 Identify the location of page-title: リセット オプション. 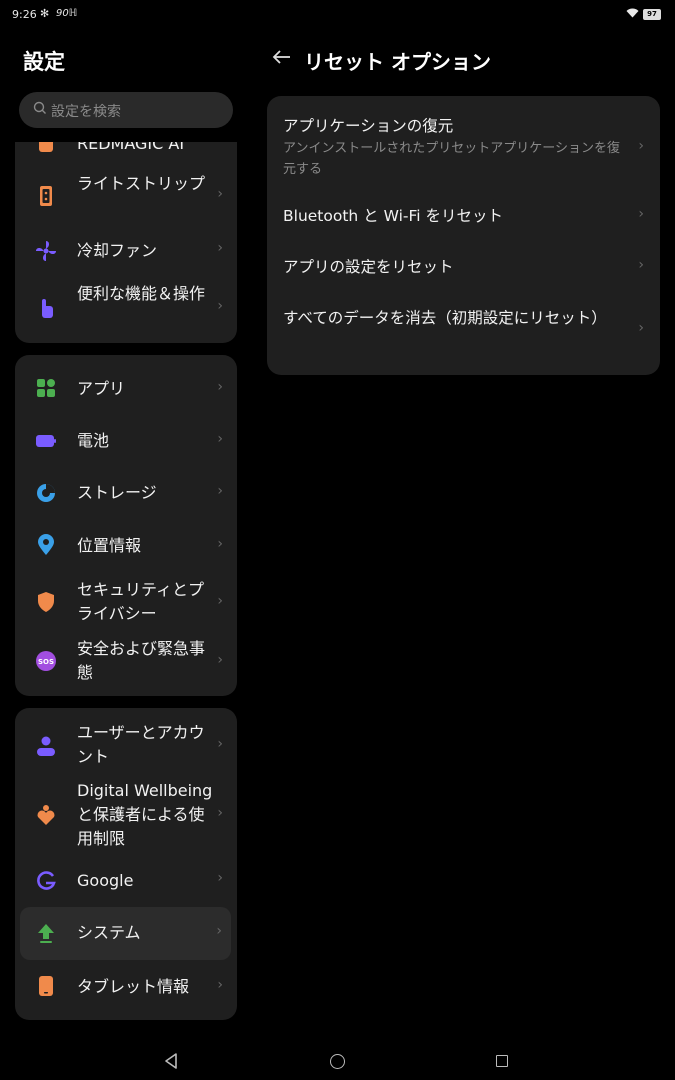
(397, 62).